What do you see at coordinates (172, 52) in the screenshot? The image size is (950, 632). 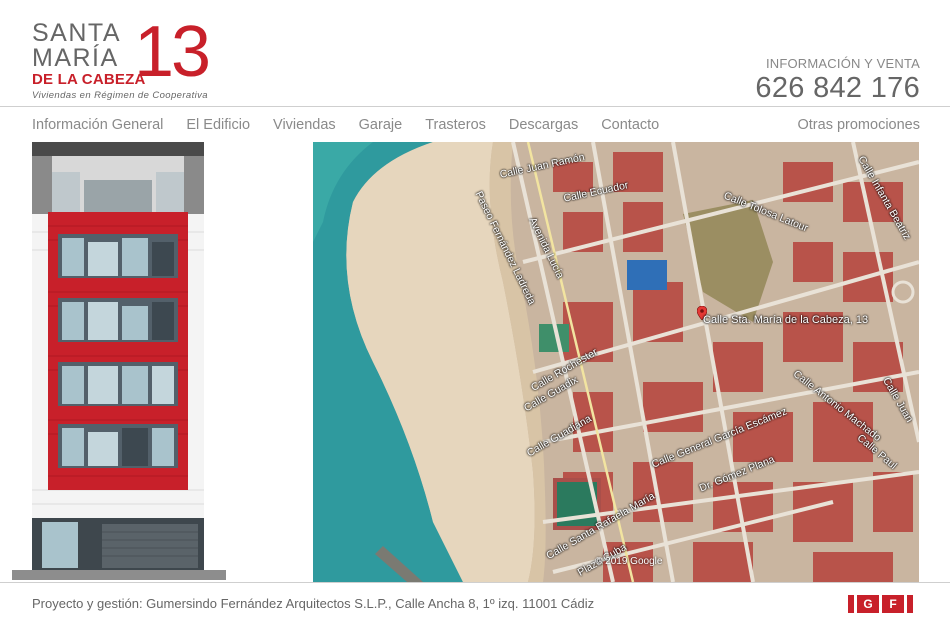 I see `logo-number: 13` at bounding box center [172, 52].